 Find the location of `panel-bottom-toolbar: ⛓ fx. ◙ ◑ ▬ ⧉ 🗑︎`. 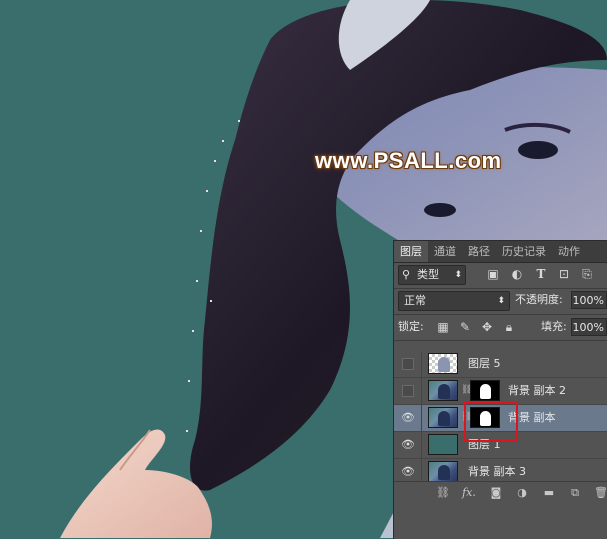

panel-bottom-toolbar: ⛓ fx. ◙ ◑ ▬ ⧉ 🗑︎ is located at coordinates (500, 492).